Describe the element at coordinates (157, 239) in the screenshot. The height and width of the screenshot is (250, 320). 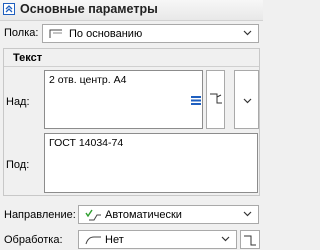
I see `processing-select: Нет` at that location.